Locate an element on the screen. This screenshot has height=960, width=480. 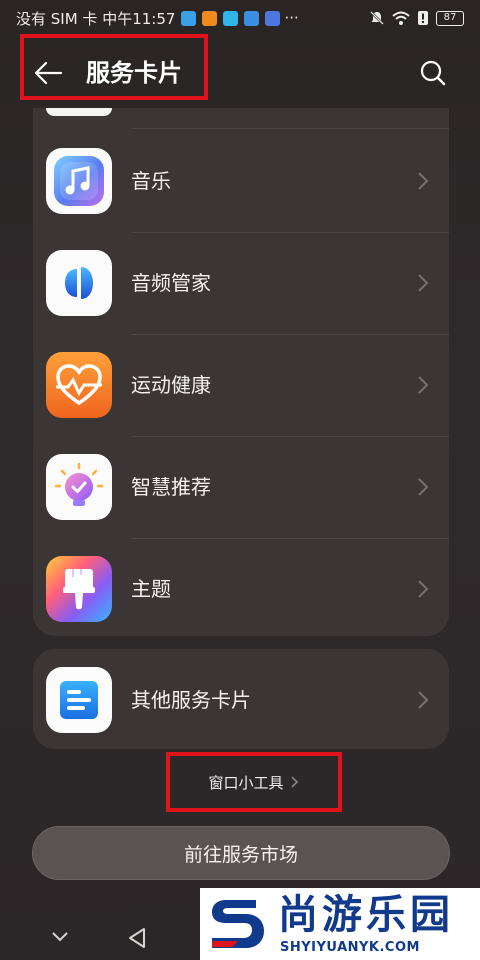
brand-logo-icon is located at coordinates (238, 924).